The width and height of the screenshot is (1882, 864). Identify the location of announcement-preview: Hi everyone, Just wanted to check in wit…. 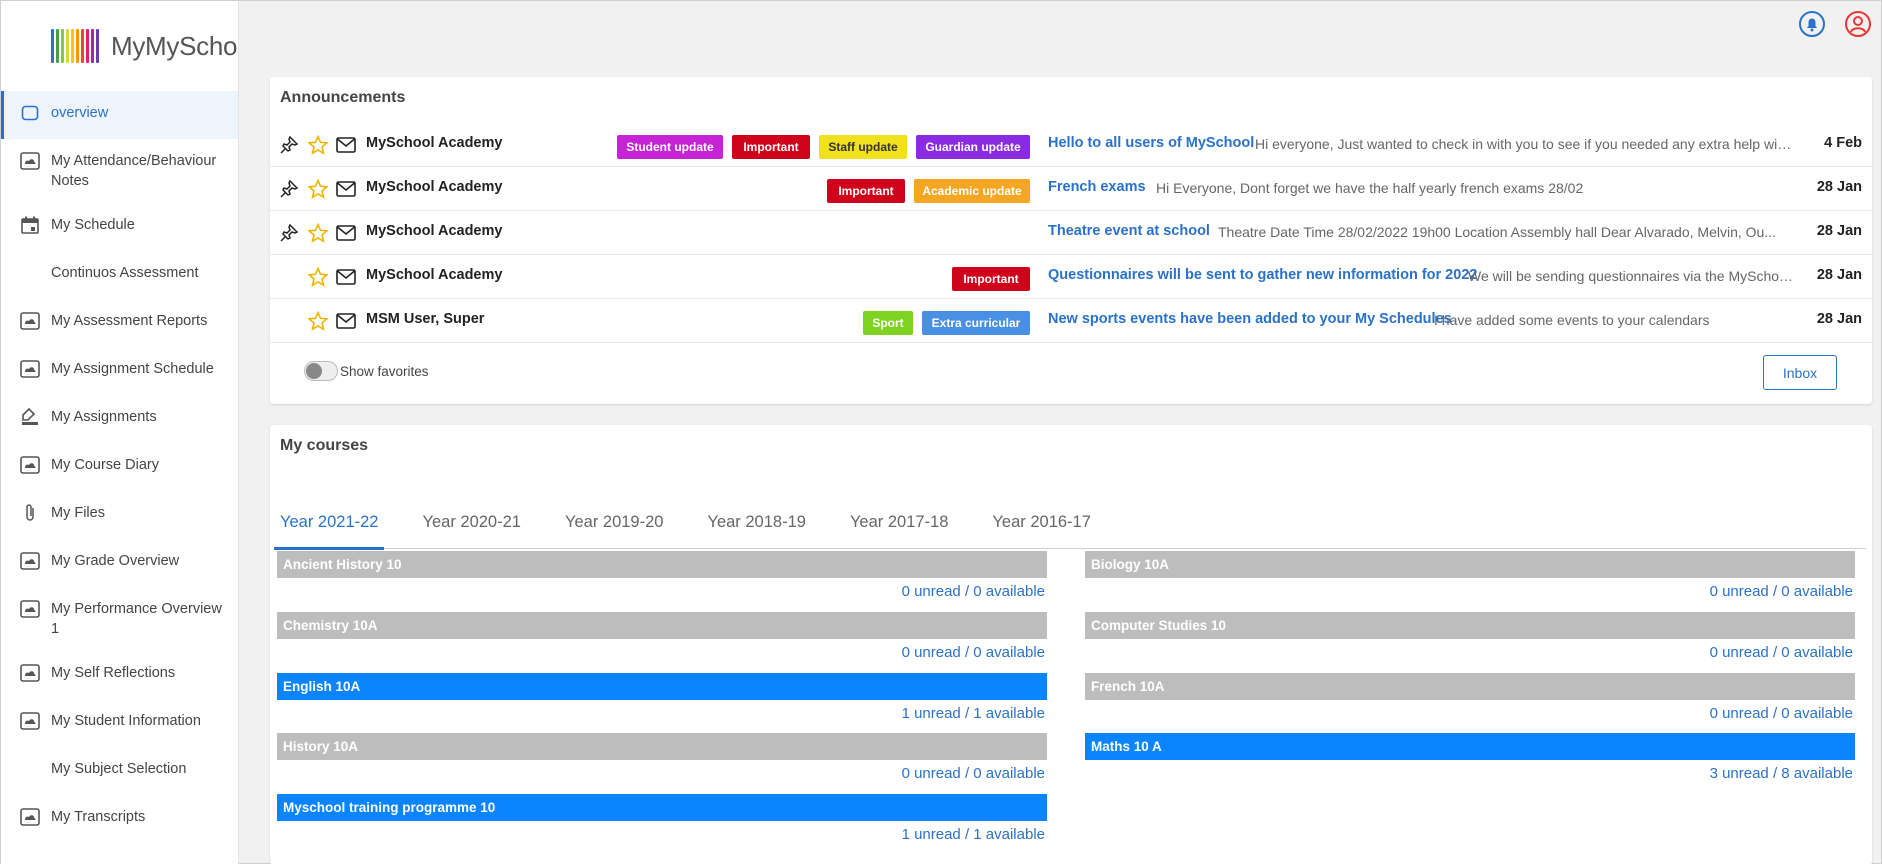
(1525, 144).